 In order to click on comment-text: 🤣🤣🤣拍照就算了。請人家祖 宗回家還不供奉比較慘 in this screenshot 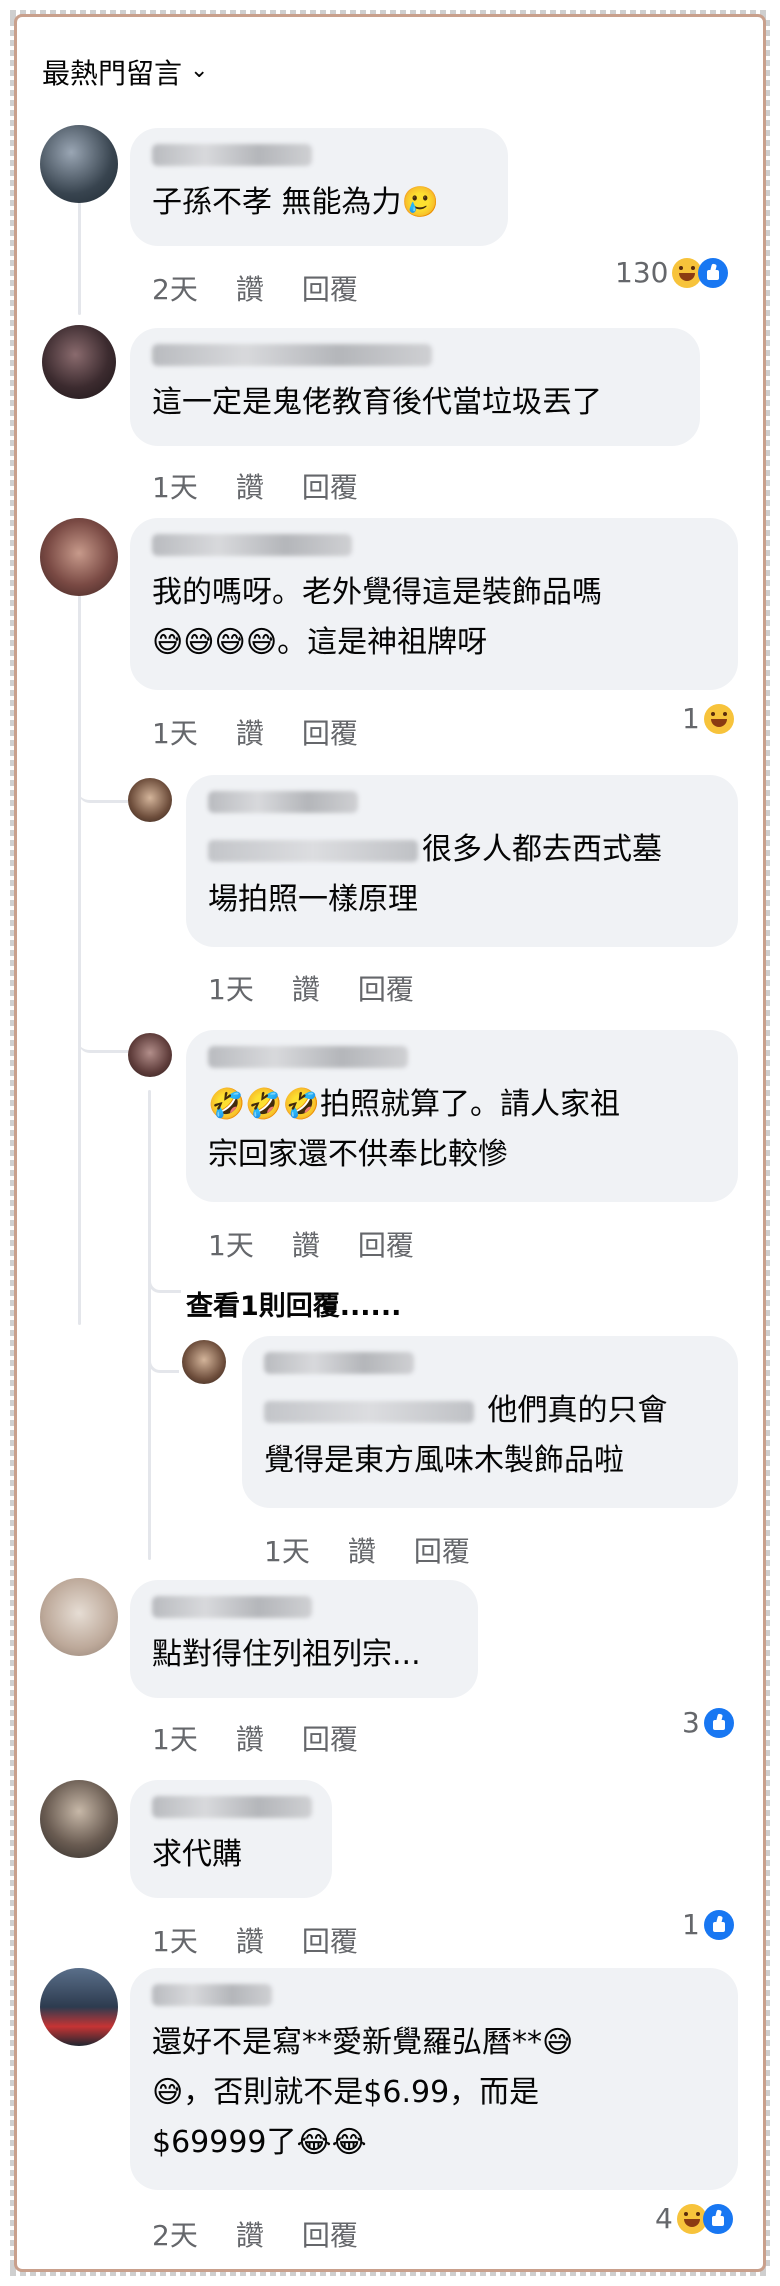, I will do `click(414, 1129)`.